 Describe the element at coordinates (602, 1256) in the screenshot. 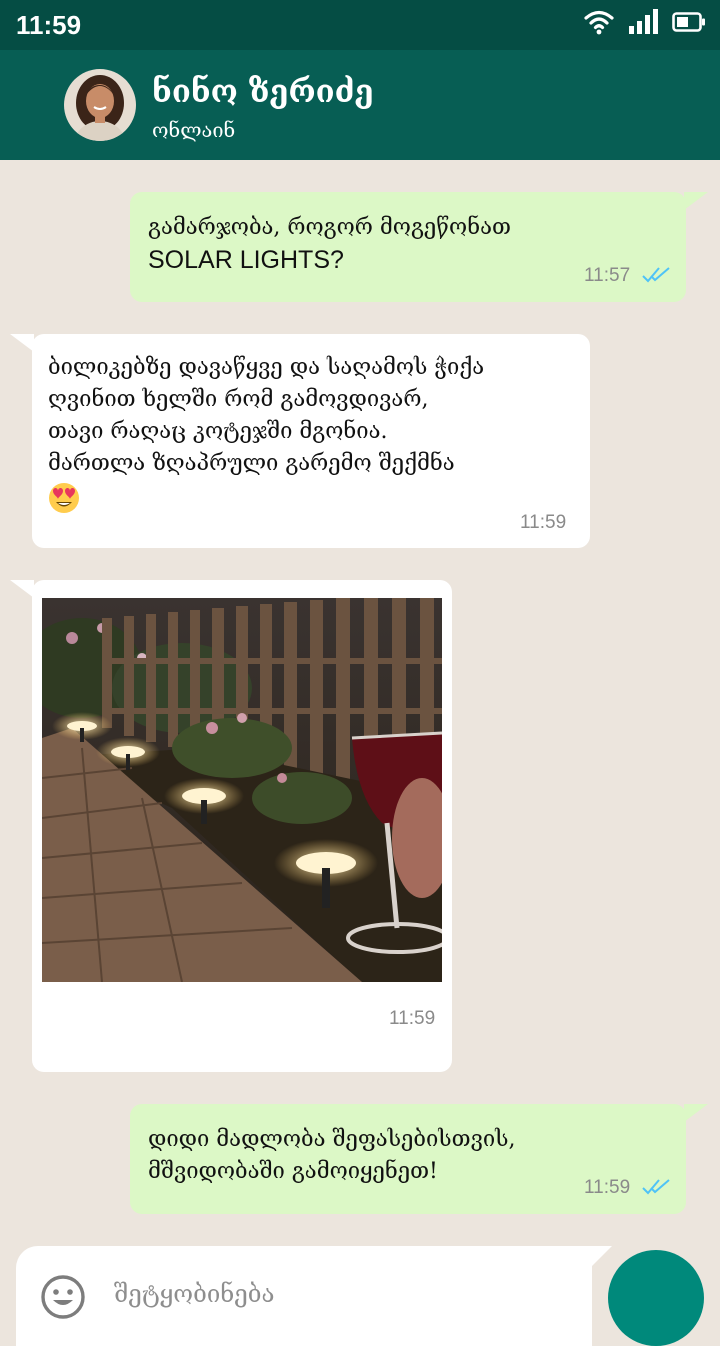

I see `input-tail` at that location.